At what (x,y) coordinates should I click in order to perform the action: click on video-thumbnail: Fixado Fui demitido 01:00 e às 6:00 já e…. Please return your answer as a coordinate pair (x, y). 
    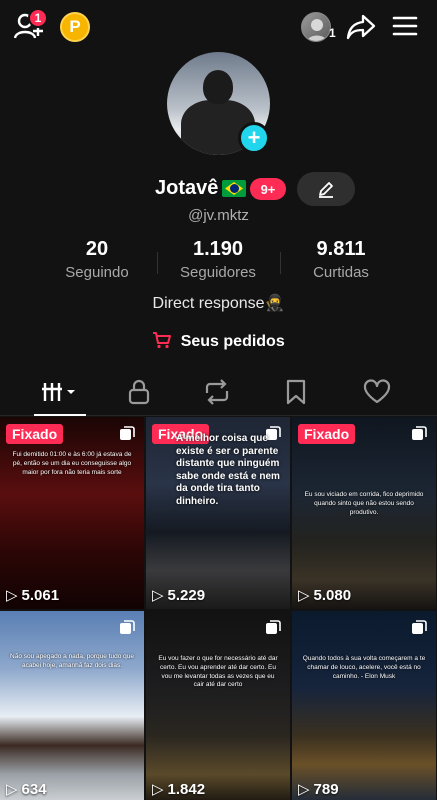
    Looking at the image, I should click on (72, 513).